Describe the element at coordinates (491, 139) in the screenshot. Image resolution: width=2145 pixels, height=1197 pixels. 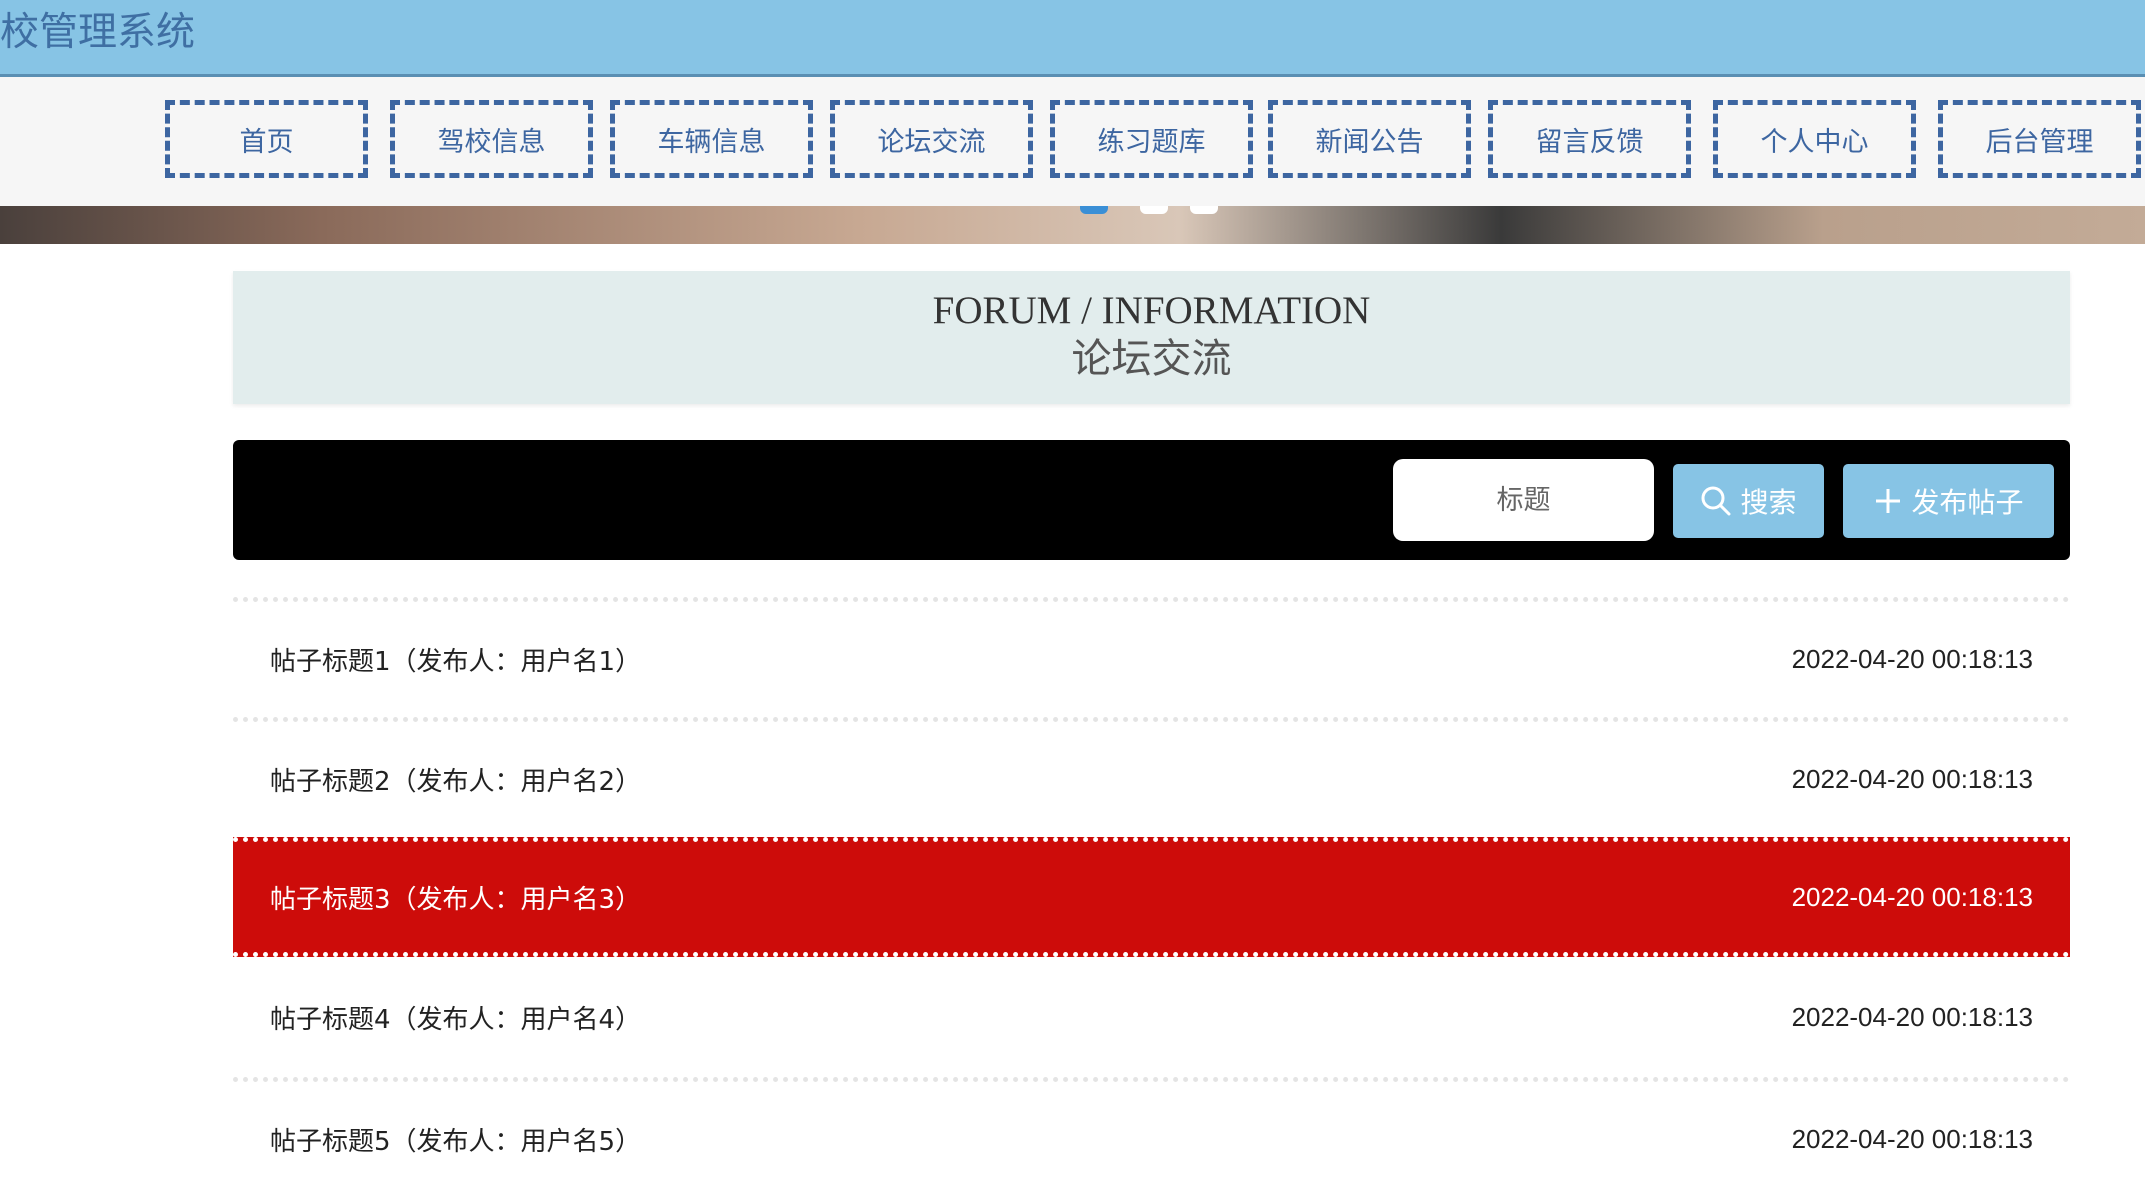
I see `nav-item-school-info: 驾校信息` at that location.